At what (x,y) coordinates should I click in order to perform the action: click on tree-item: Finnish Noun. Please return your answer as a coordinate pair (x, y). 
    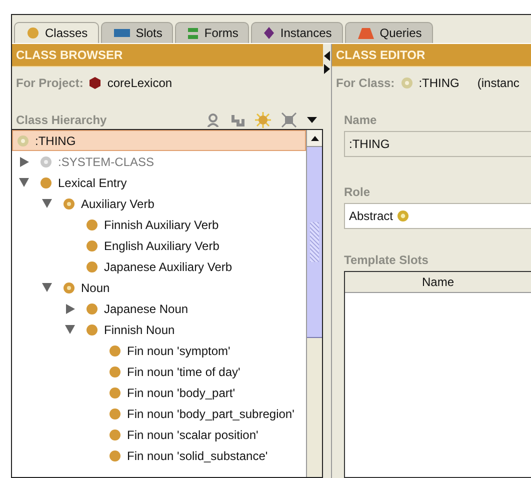
    Looking at the image, I should click on (159, 329).